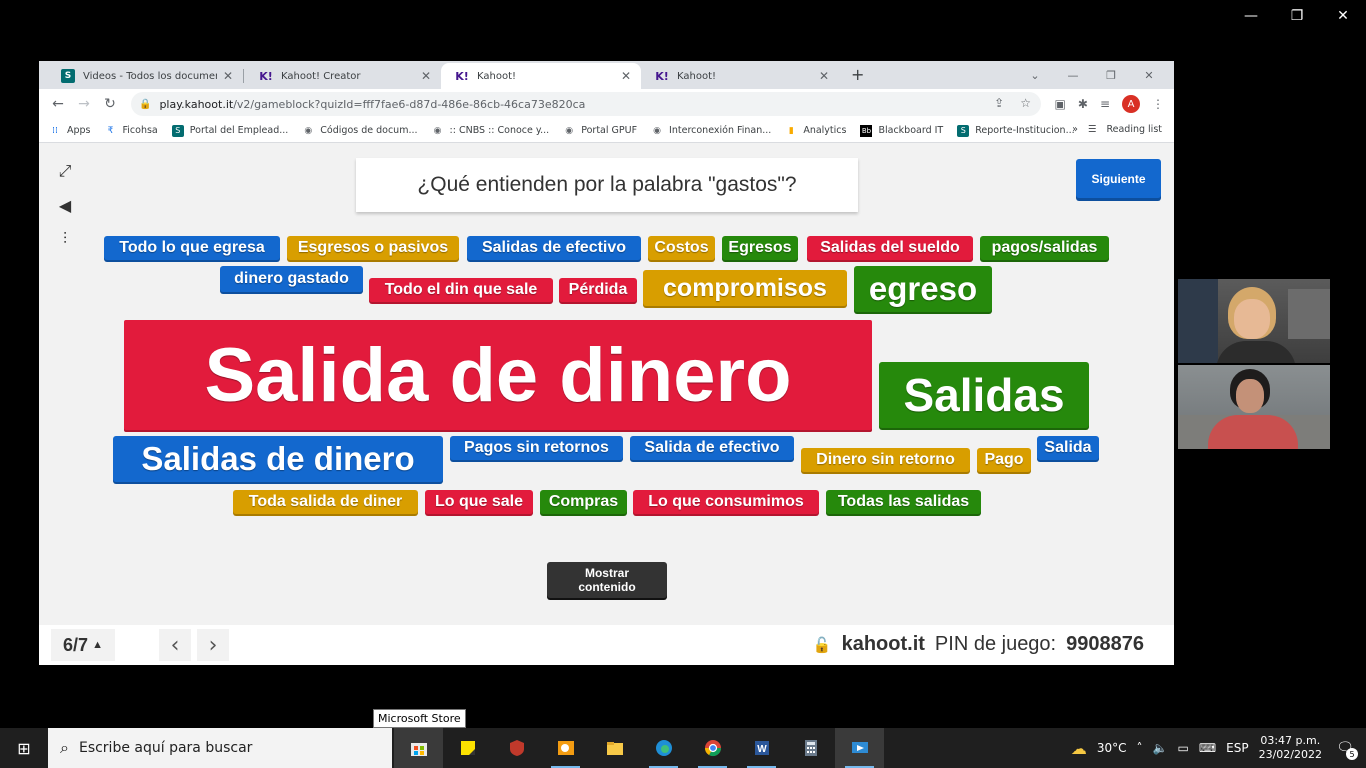 The image size is (1366, 768). What do you see at coordinates (69, 131) in the screenshot?
I see `bookmark-apps: ⁞⁞ Apps` at bounding box center [69, 131].